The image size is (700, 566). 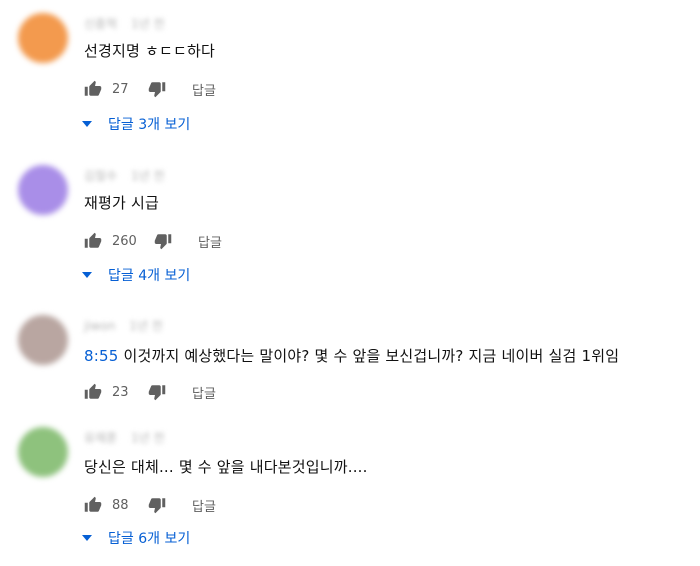 What do you see at coordinates (149, 125) in the screenshot?
I see `view-replies-label: 답글 3개 보기` at bounding box center [149, 125].